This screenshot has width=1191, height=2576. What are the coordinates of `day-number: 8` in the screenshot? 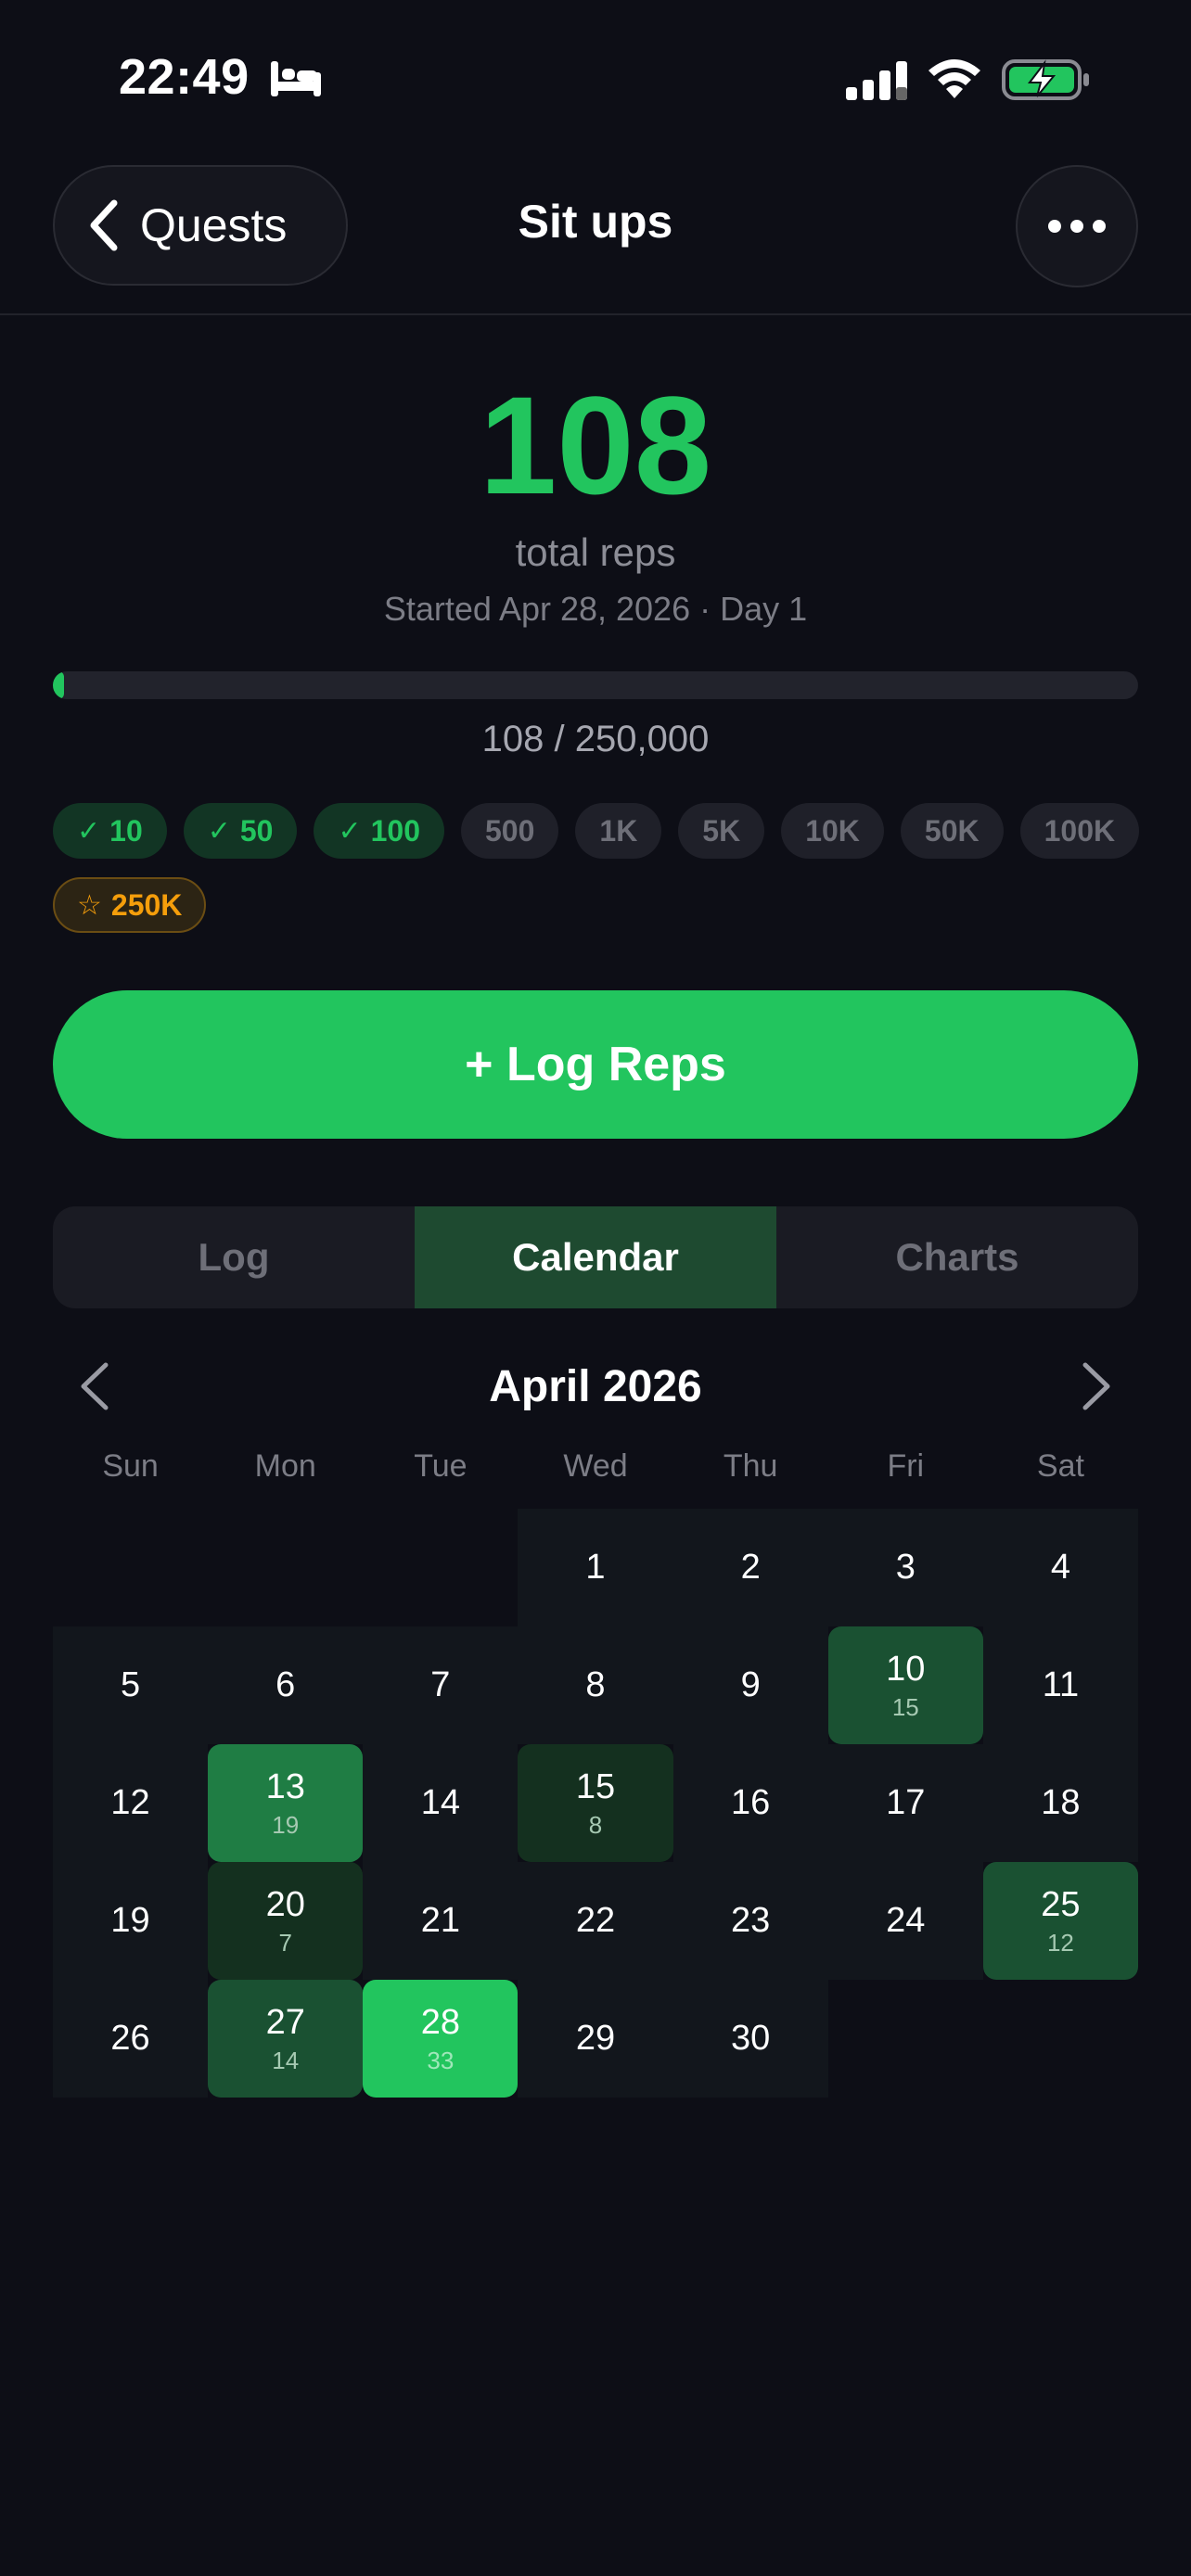 It's located at (595, 1685).